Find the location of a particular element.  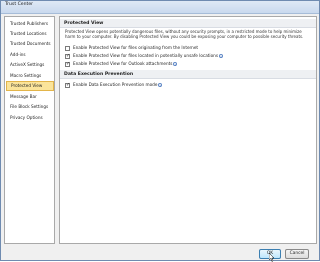

sidebar-item-activex-settings: ActiveX Settings is located at coordinates (30, 65).